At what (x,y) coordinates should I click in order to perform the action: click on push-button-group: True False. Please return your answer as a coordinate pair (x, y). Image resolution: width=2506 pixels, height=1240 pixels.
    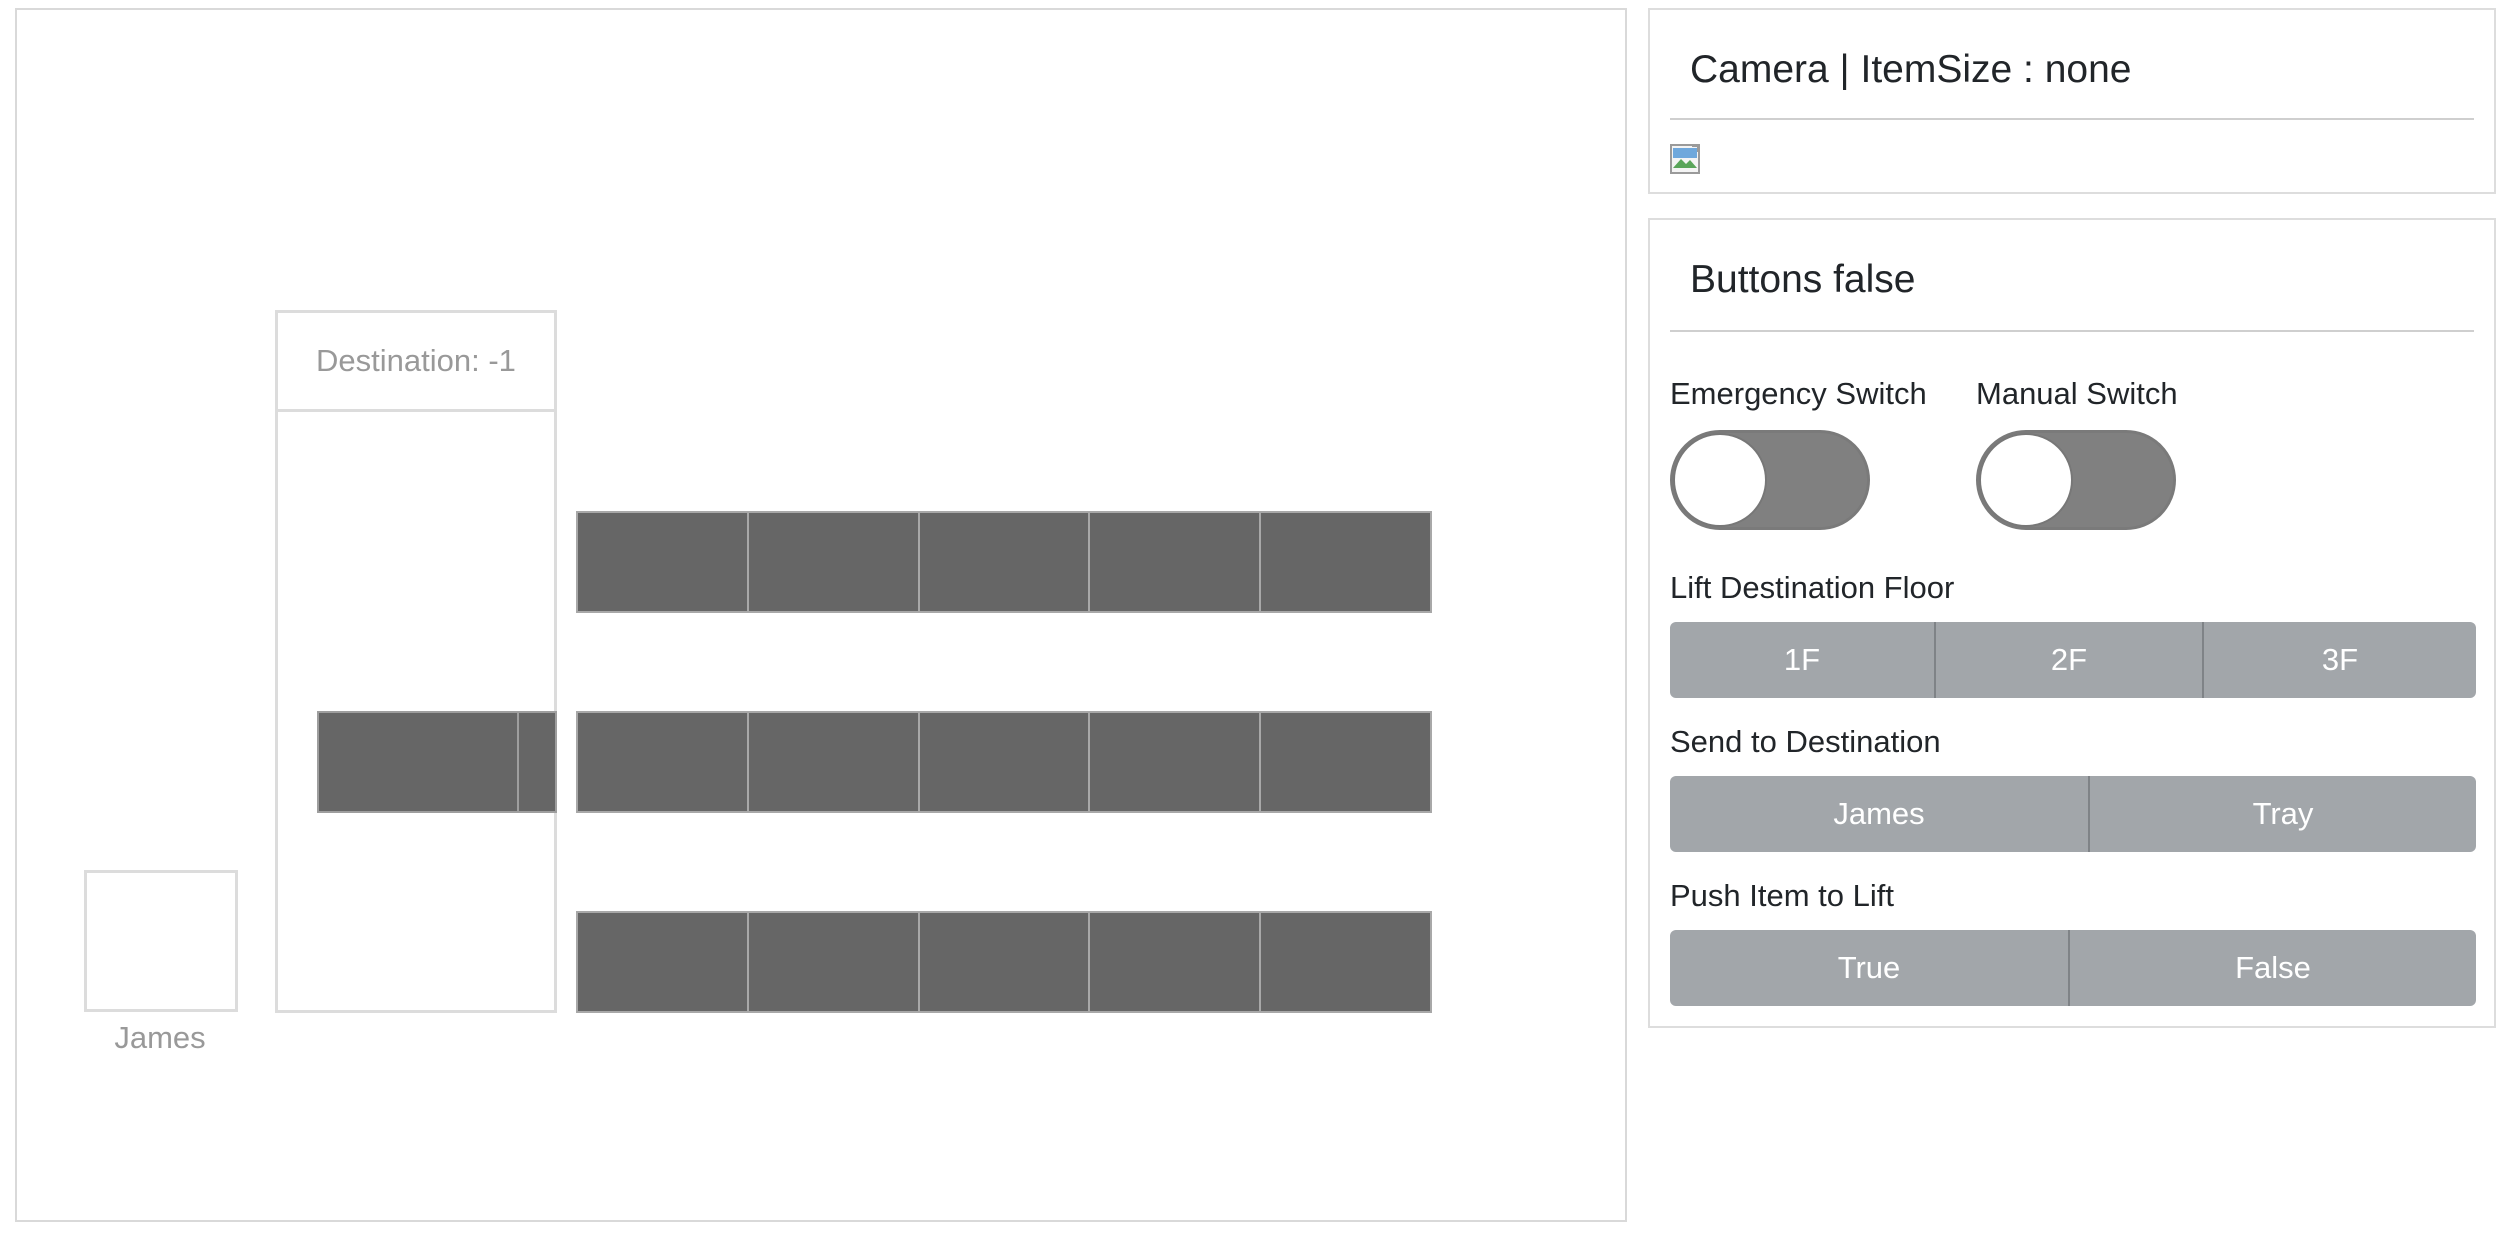
    Looking at the image, I should click on (2073, 968).